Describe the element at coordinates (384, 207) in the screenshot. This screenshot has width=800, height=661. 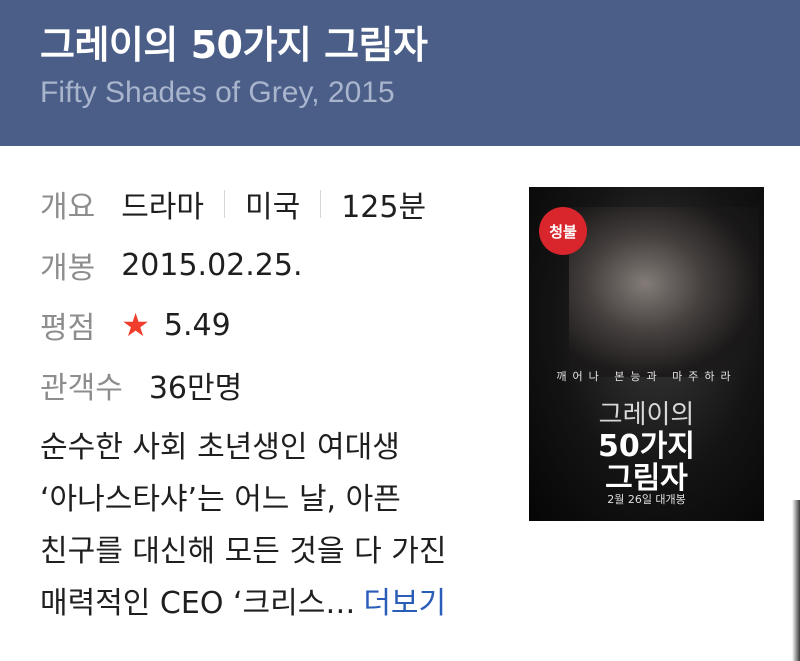
I see `runtime-value: 125분` at that location.